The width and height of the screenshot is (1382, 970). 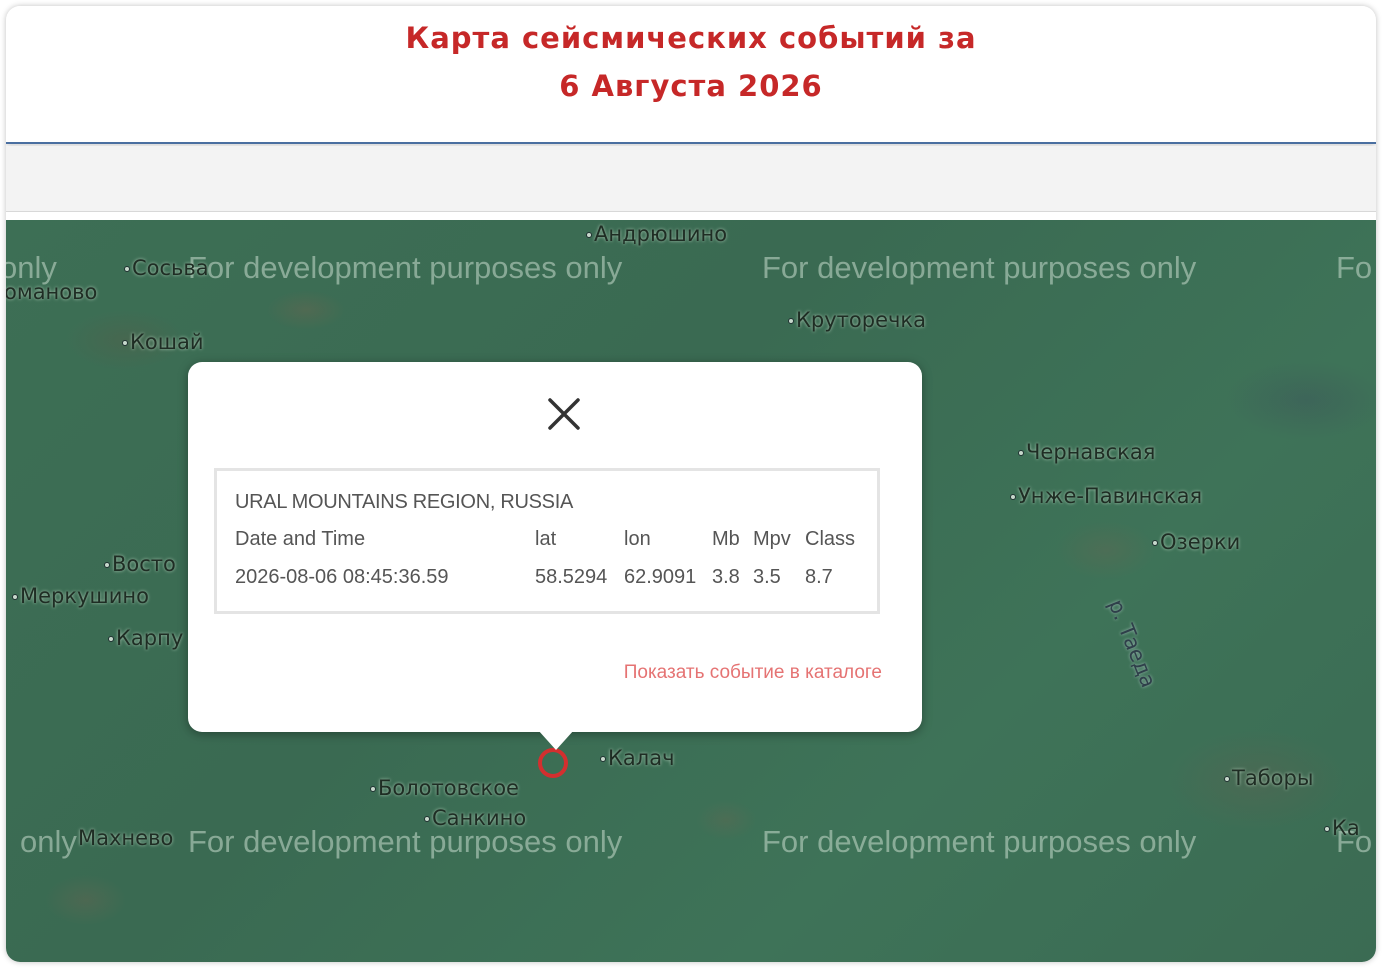 I want to click on close-icon, so click(x=564, y=414).